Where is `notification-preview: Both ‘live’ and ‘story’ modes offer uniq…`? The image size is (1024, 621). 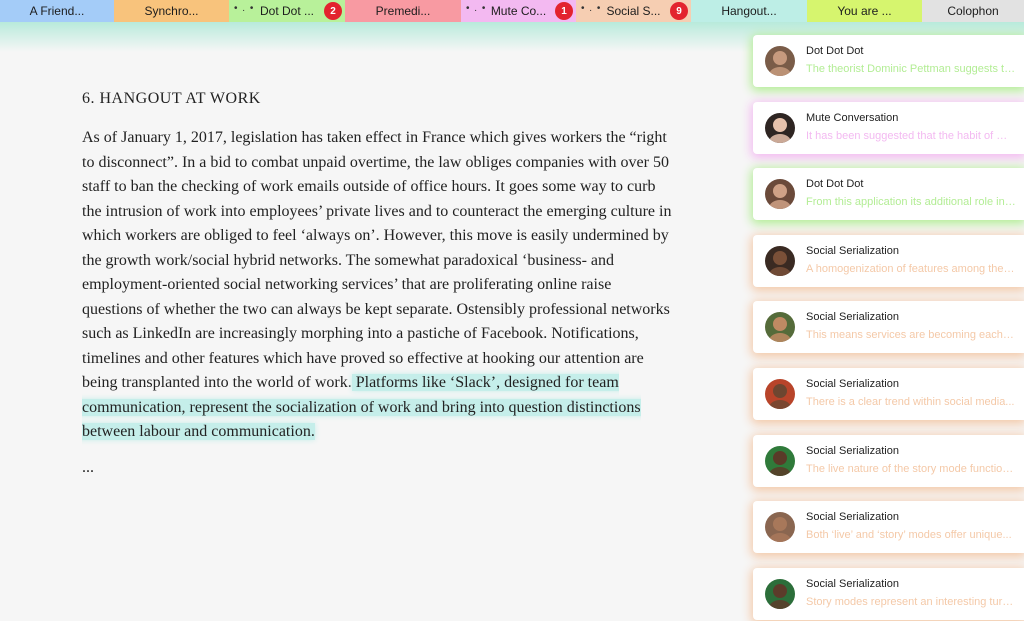
notification-preview: Both ‘live’ and ‘story’ modes offer uniq… is located at coordinates (909, 535).